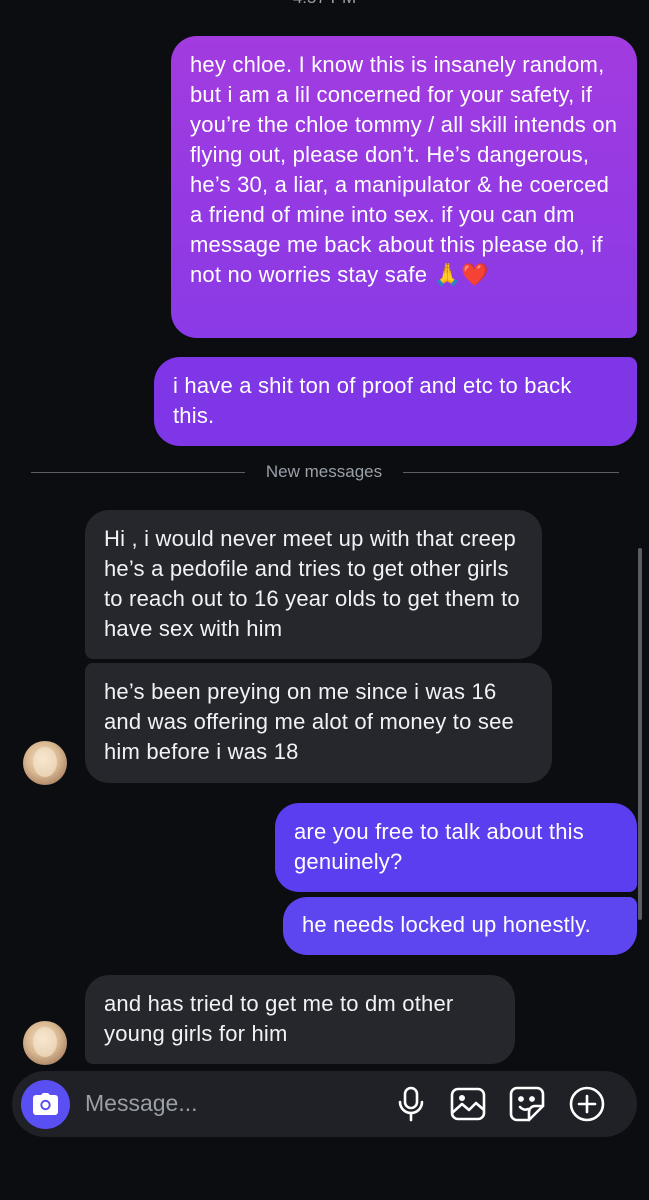  I want to click on microphone-button, so click(411, 1104).